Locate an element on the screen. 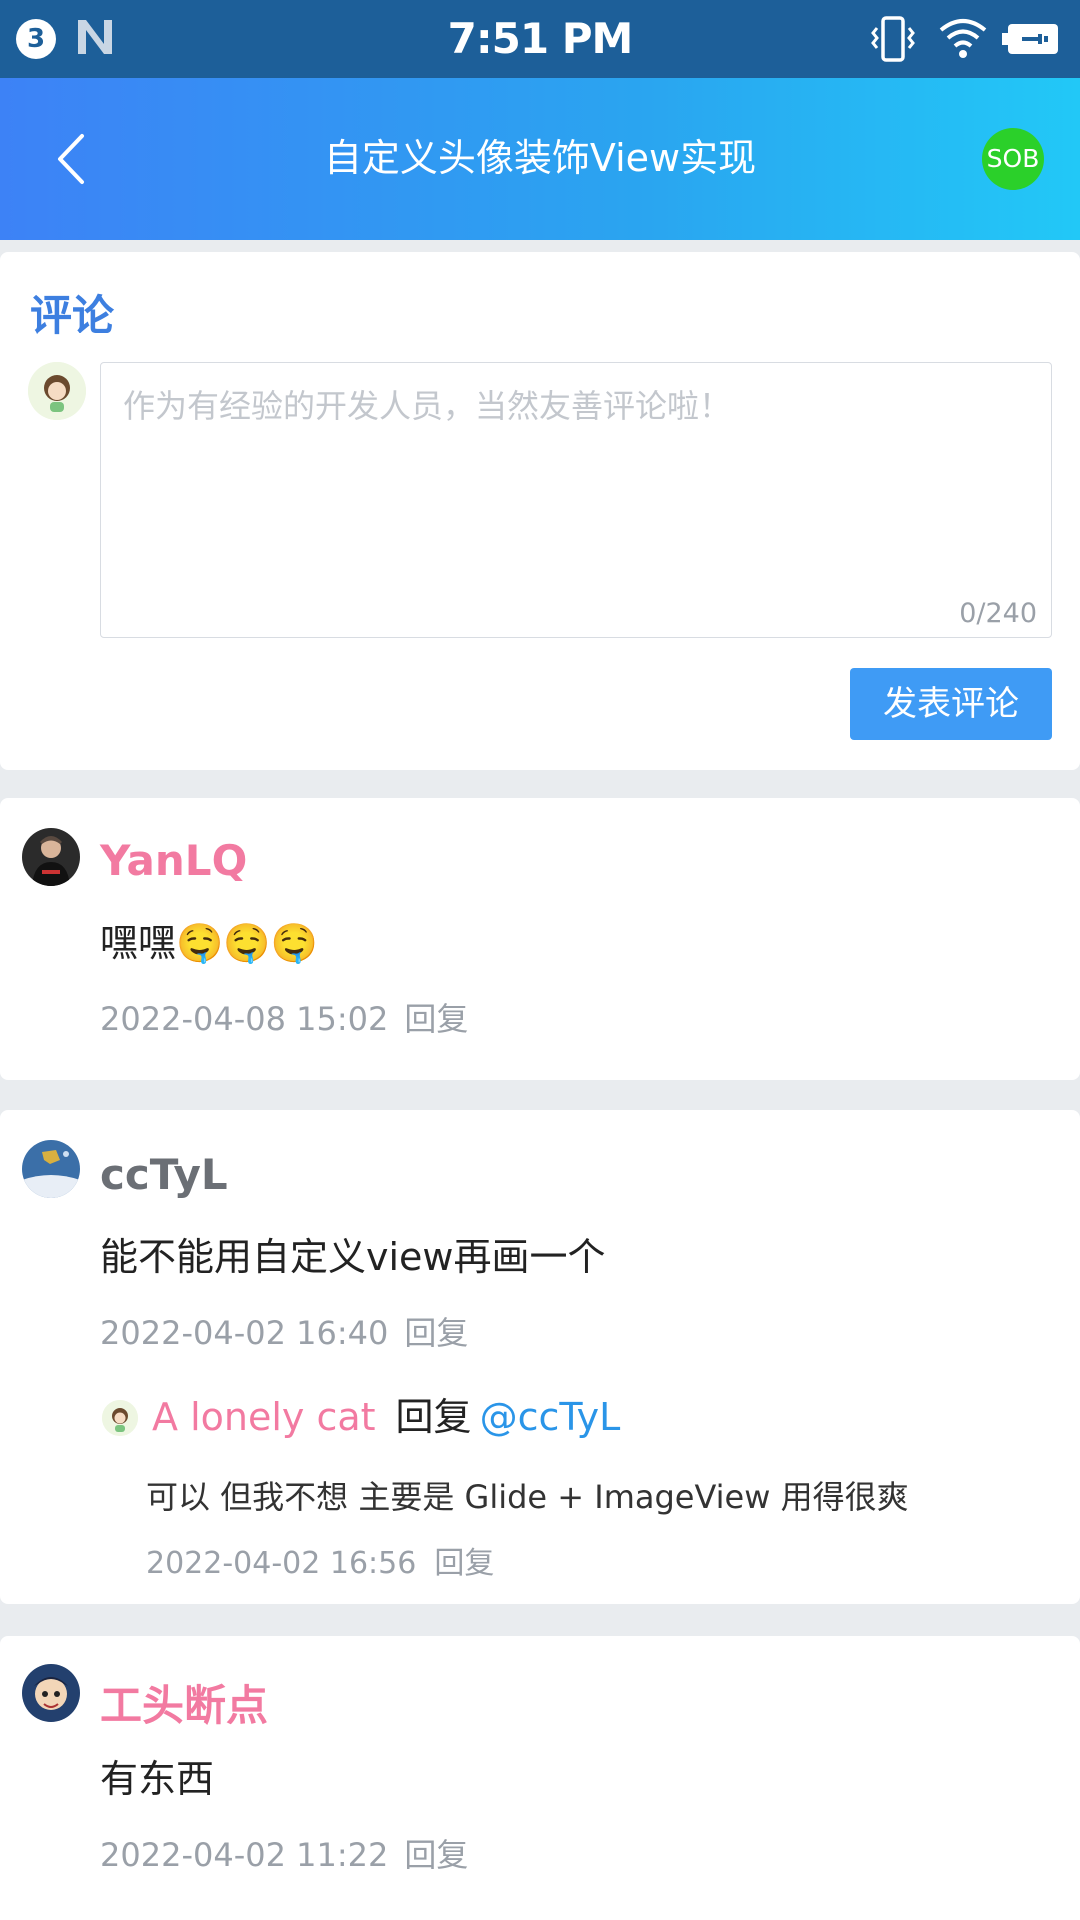 The image size is (1080, 1920). comment-author: YanLQ is located at coordinates (173, 860).